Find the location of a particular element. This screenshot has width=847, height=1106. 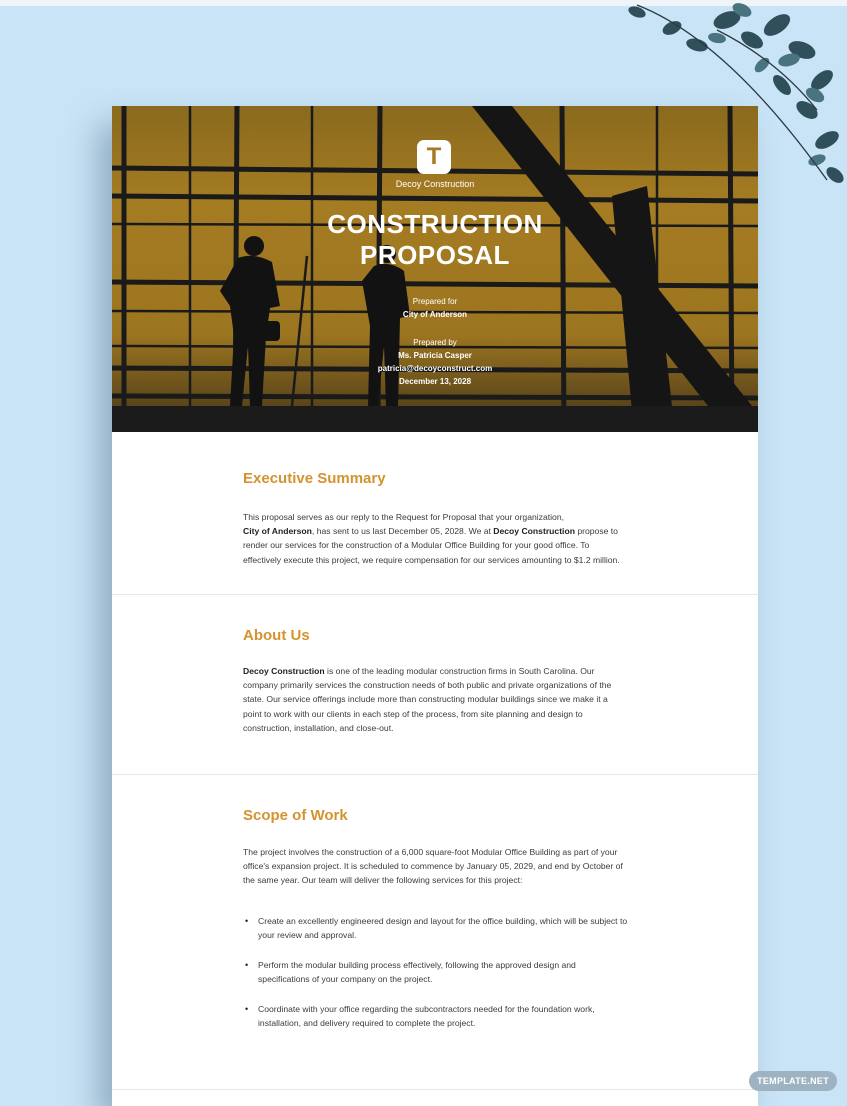

executive-summary-heading: Executive Summary is located at coordinates (314, 478).